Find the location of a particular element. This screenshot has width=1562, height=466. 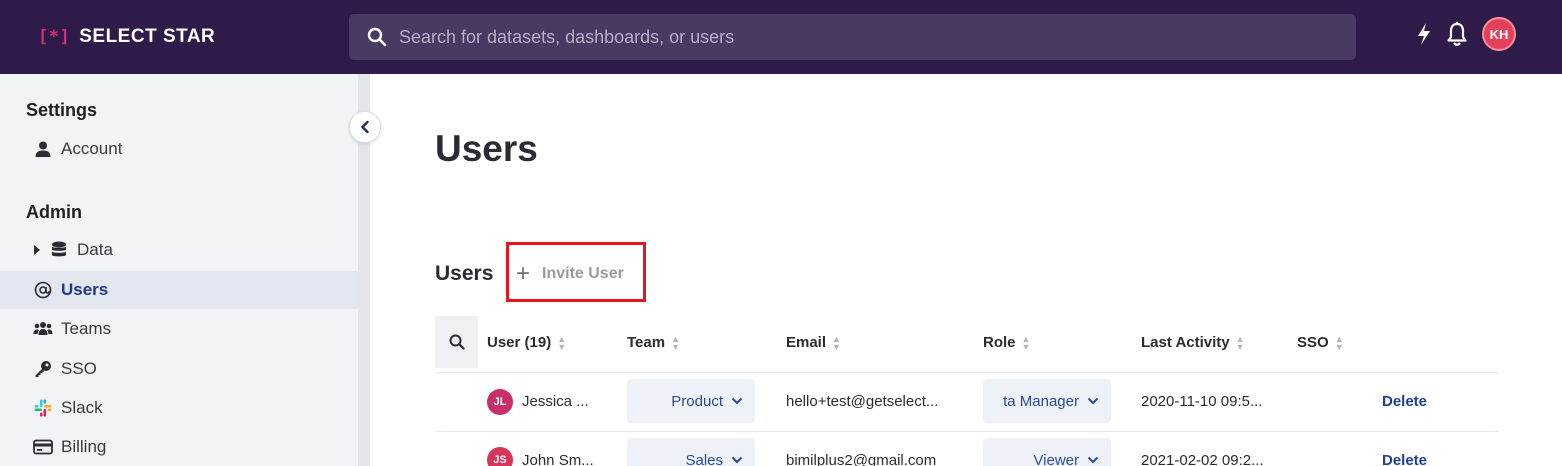

column-header-last-activity: Last Activity ▲ ▼ is located at coordinates (1193, 342).